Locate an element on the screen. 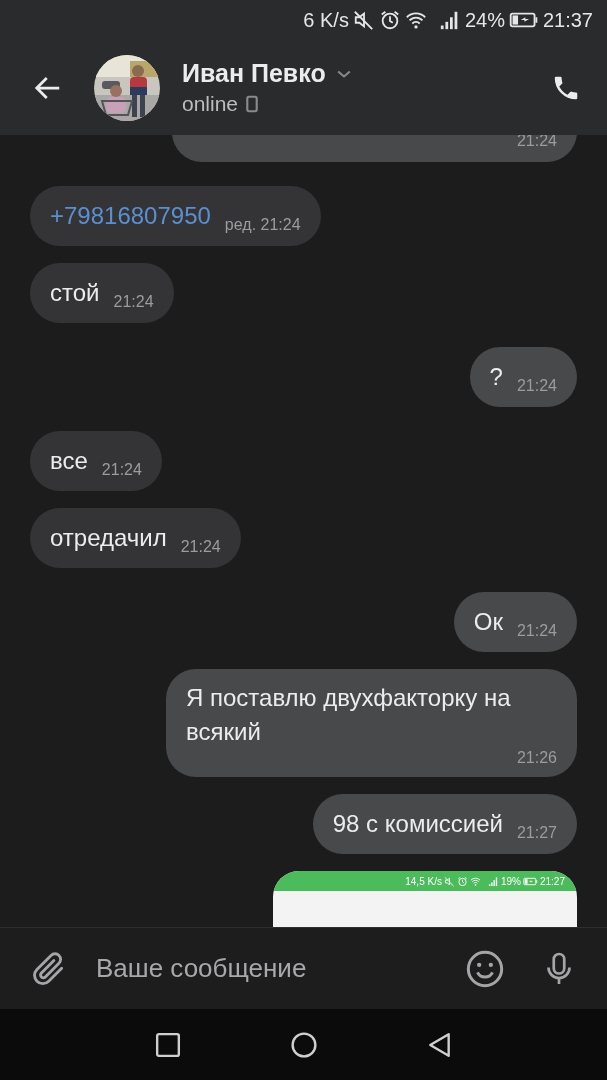 This screenshot has height=1080, width=607. message-field: Ваше сообщение is located at coordinates (280, 968).